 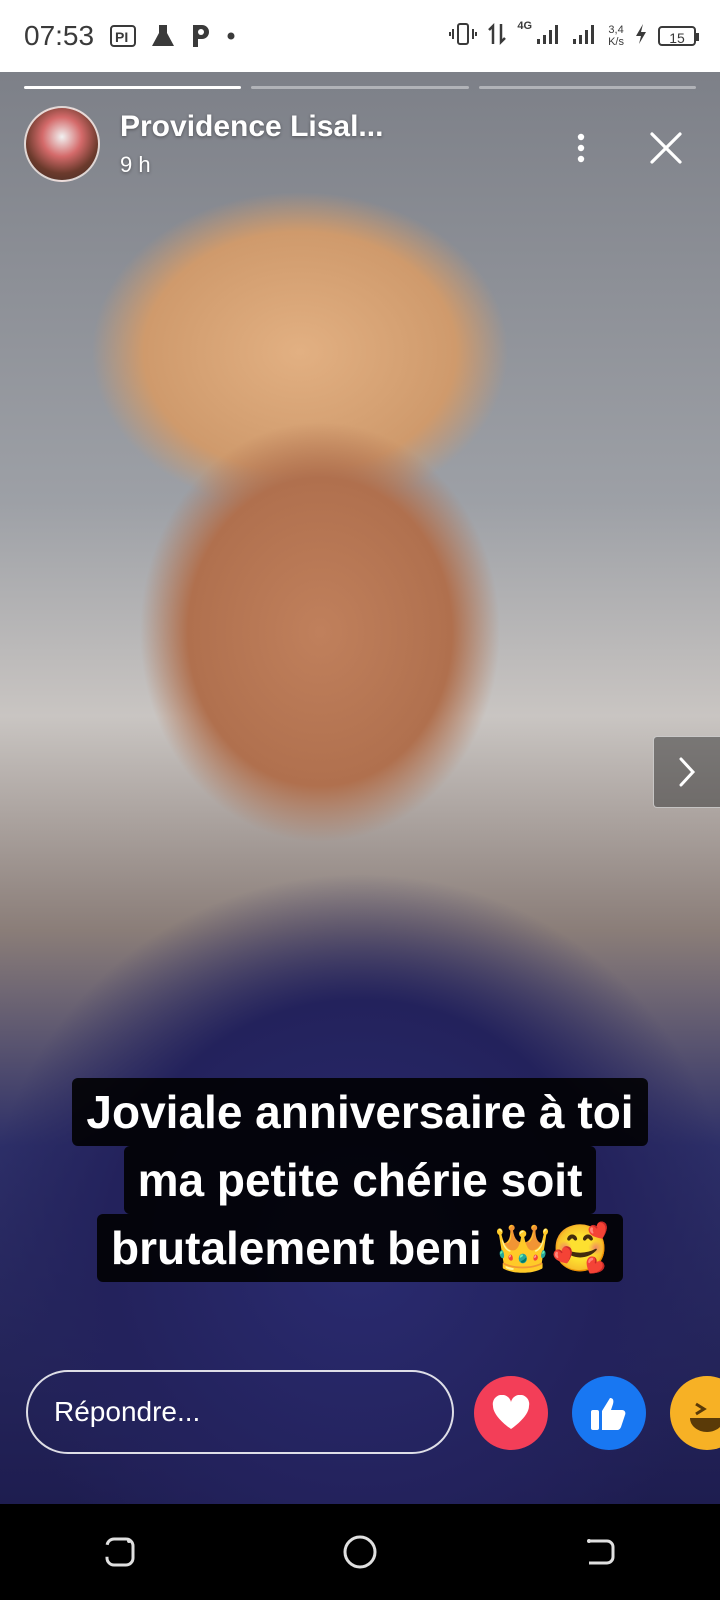 I want to click on speed-unit: K/s, so click(x=616, y=42).